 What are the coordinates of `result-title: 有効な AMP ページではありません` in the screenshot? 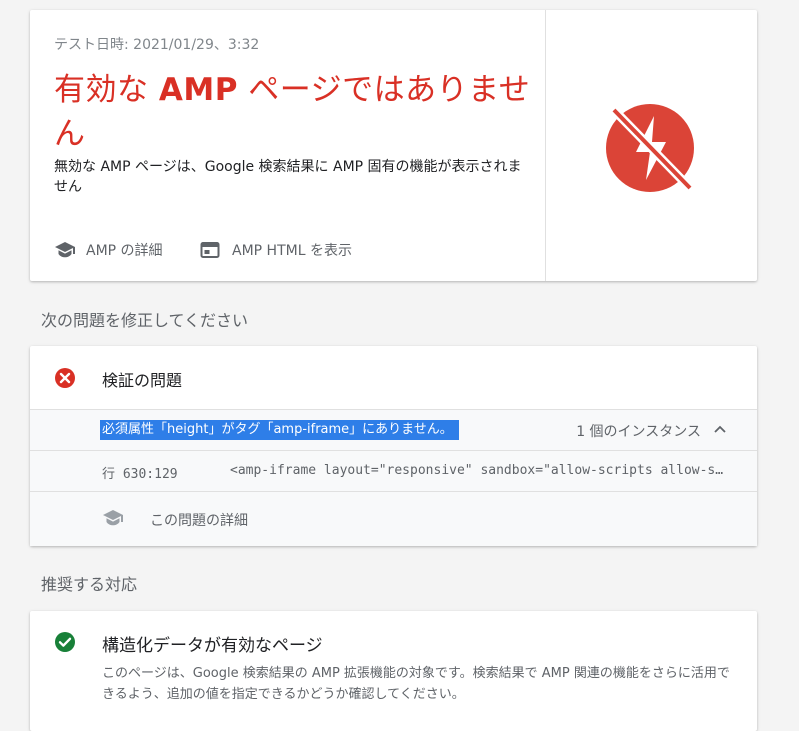 It's located at (294, 112).